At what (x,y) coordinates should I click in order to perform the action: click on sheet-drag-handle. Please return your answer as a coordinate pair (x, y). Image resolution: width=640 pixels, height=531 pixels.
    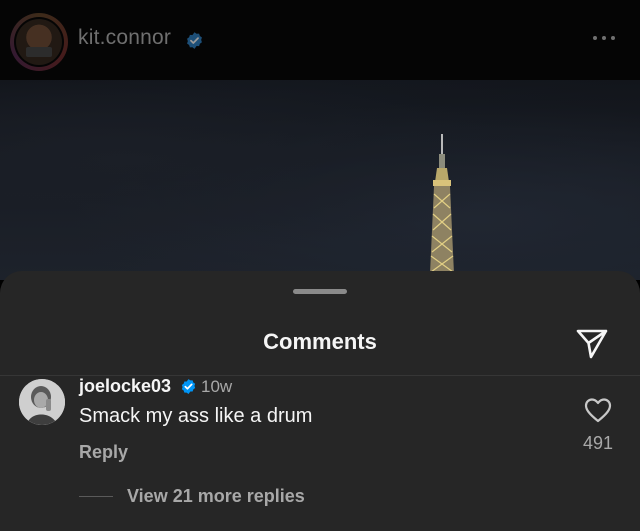
    Looking at the image, I should click on (320, 291).